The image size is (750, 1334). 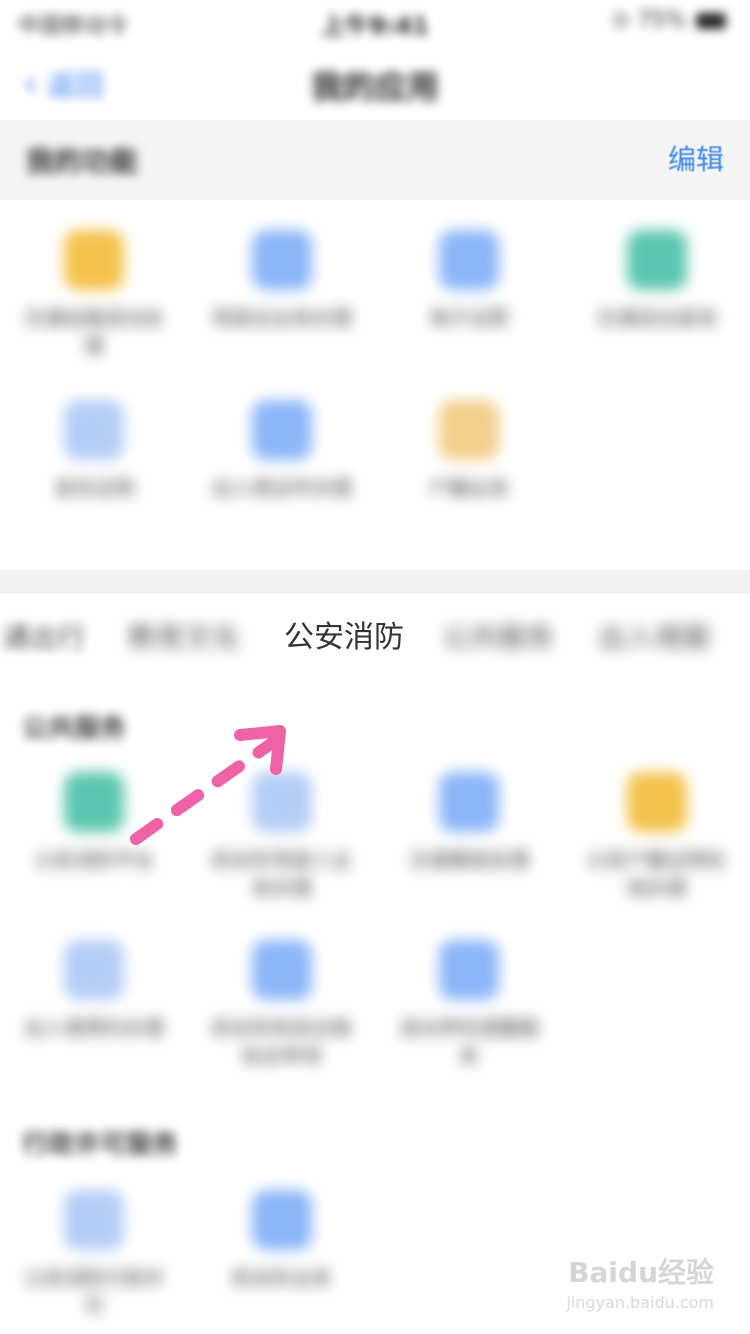 I want to click on app-item: 交通运输违法处理, so click(x=94, y=295).